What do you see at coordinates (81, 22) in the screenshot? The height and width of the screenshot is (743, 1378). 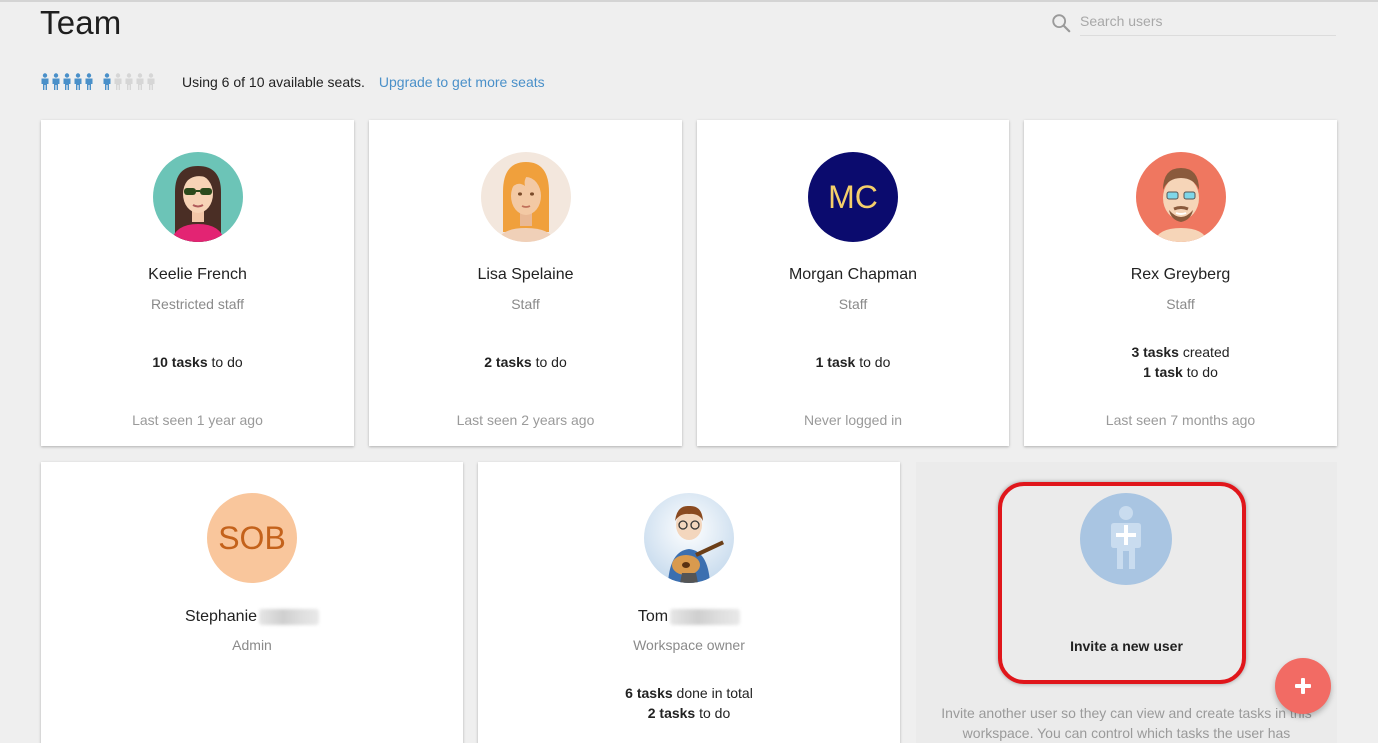 I see `page-title: Team` at bounding box center [81, 22].